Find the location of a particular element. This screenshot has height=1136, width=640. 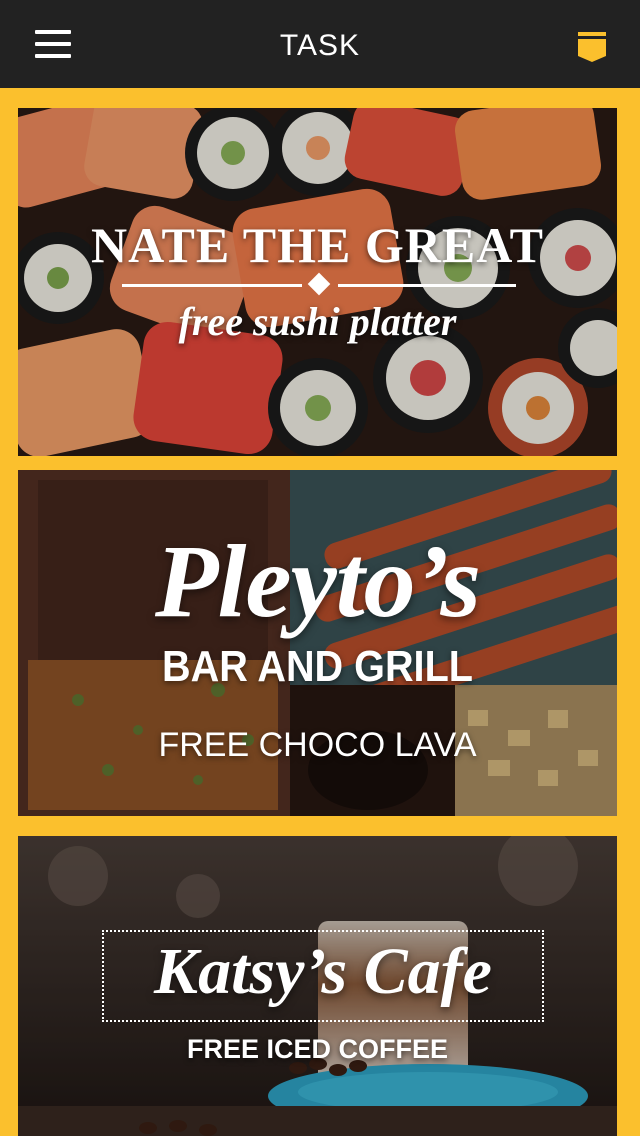

divider-right is located at coordinates (427, 285).